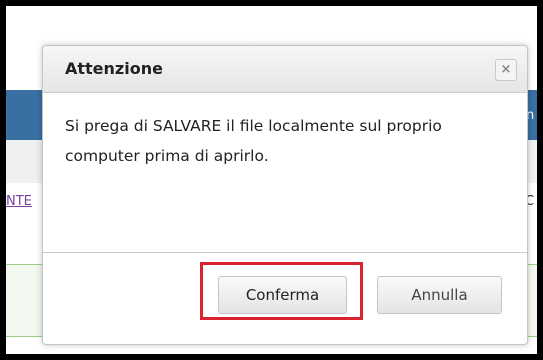 Image resolution: width=543 pixels, height=360 pixels. Describe the element at coordinates (439, 295) in the screenshot. I see `cancel-button: Annulla` at that location.